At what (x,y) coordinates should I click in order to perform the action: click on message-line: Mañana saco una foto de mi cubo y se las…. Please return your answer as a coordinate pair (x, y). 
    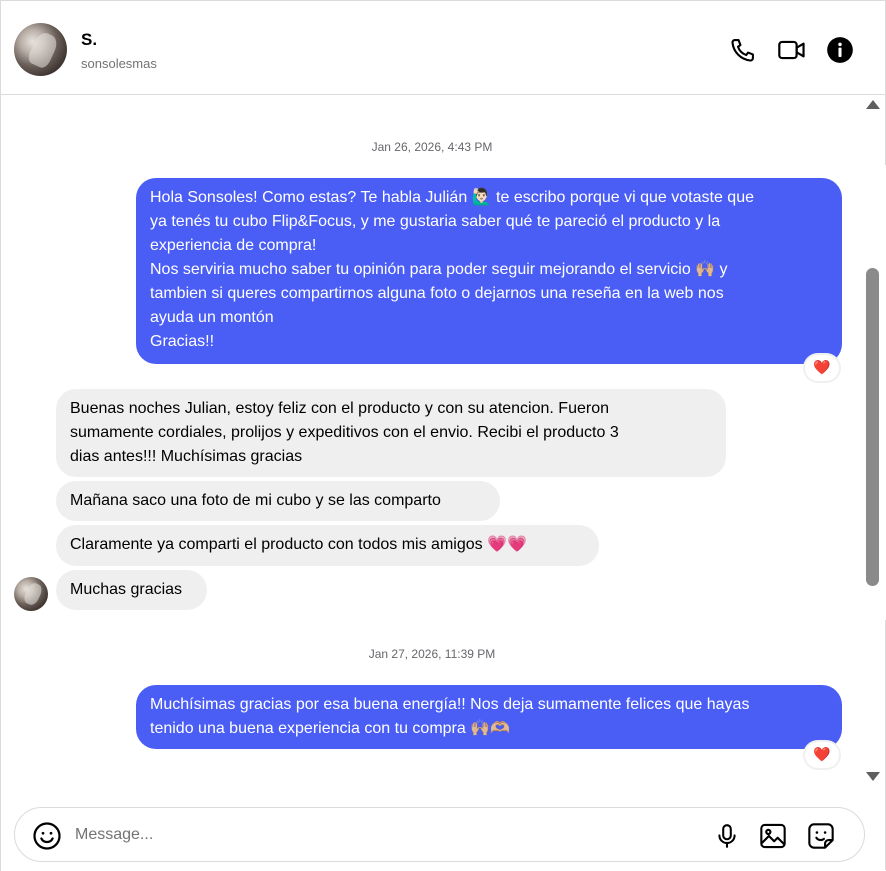
    Looking at the image, I should click on (255, 500).